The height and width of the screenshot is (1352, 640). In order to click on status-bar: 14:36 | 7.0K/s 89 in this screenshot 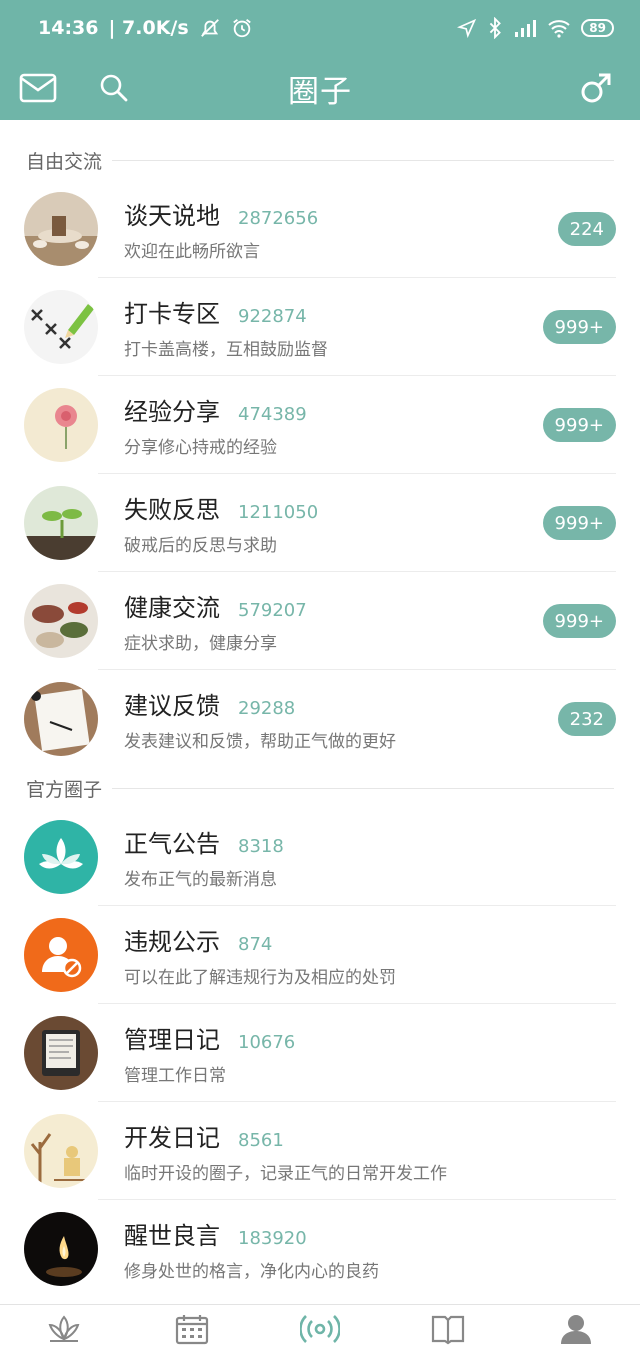, I will do `click(320, 28)`.